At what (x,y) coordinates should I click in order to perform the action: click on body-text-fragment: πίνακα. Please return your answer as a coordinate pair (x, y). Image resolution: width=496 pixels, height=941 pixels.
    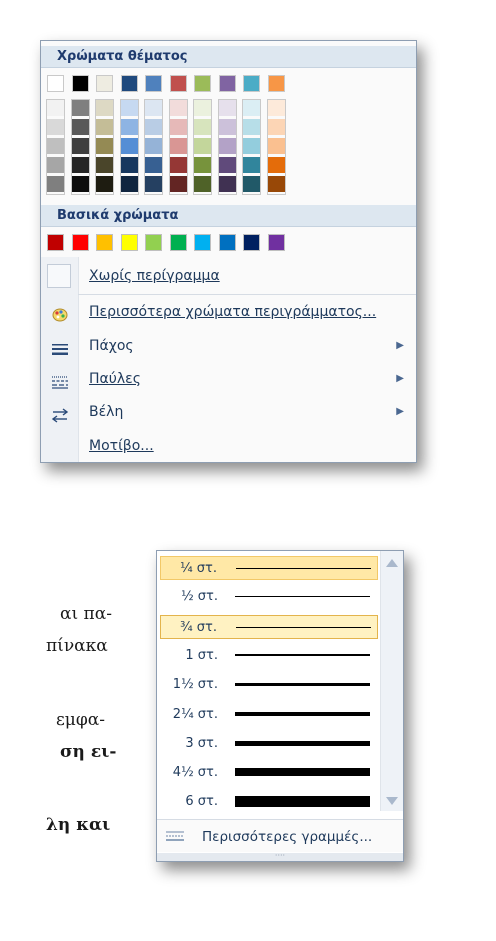
    Looking at the image, I should click on (77, 646).